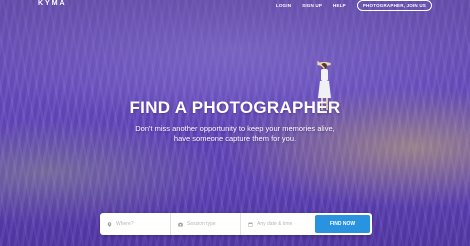 The height and width of the screenshot is (246, 470). What do you see at coordinates (283, 5) in the screenshot?
I see `login-link: LOGIN` at bounding box center [283, 5].